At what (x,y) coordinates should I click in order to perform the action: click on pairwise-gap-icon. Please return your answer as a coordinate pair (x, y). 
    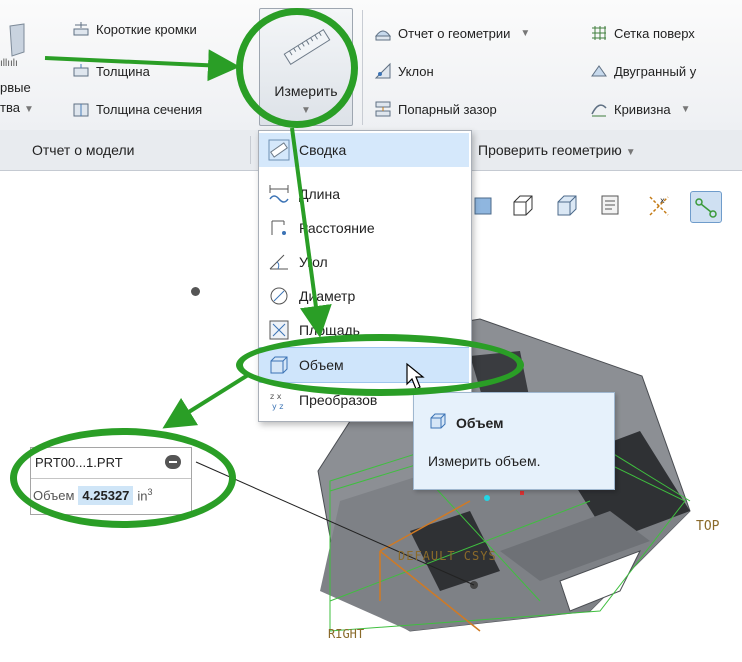
    Looking at the image, I should click on (383, 109).